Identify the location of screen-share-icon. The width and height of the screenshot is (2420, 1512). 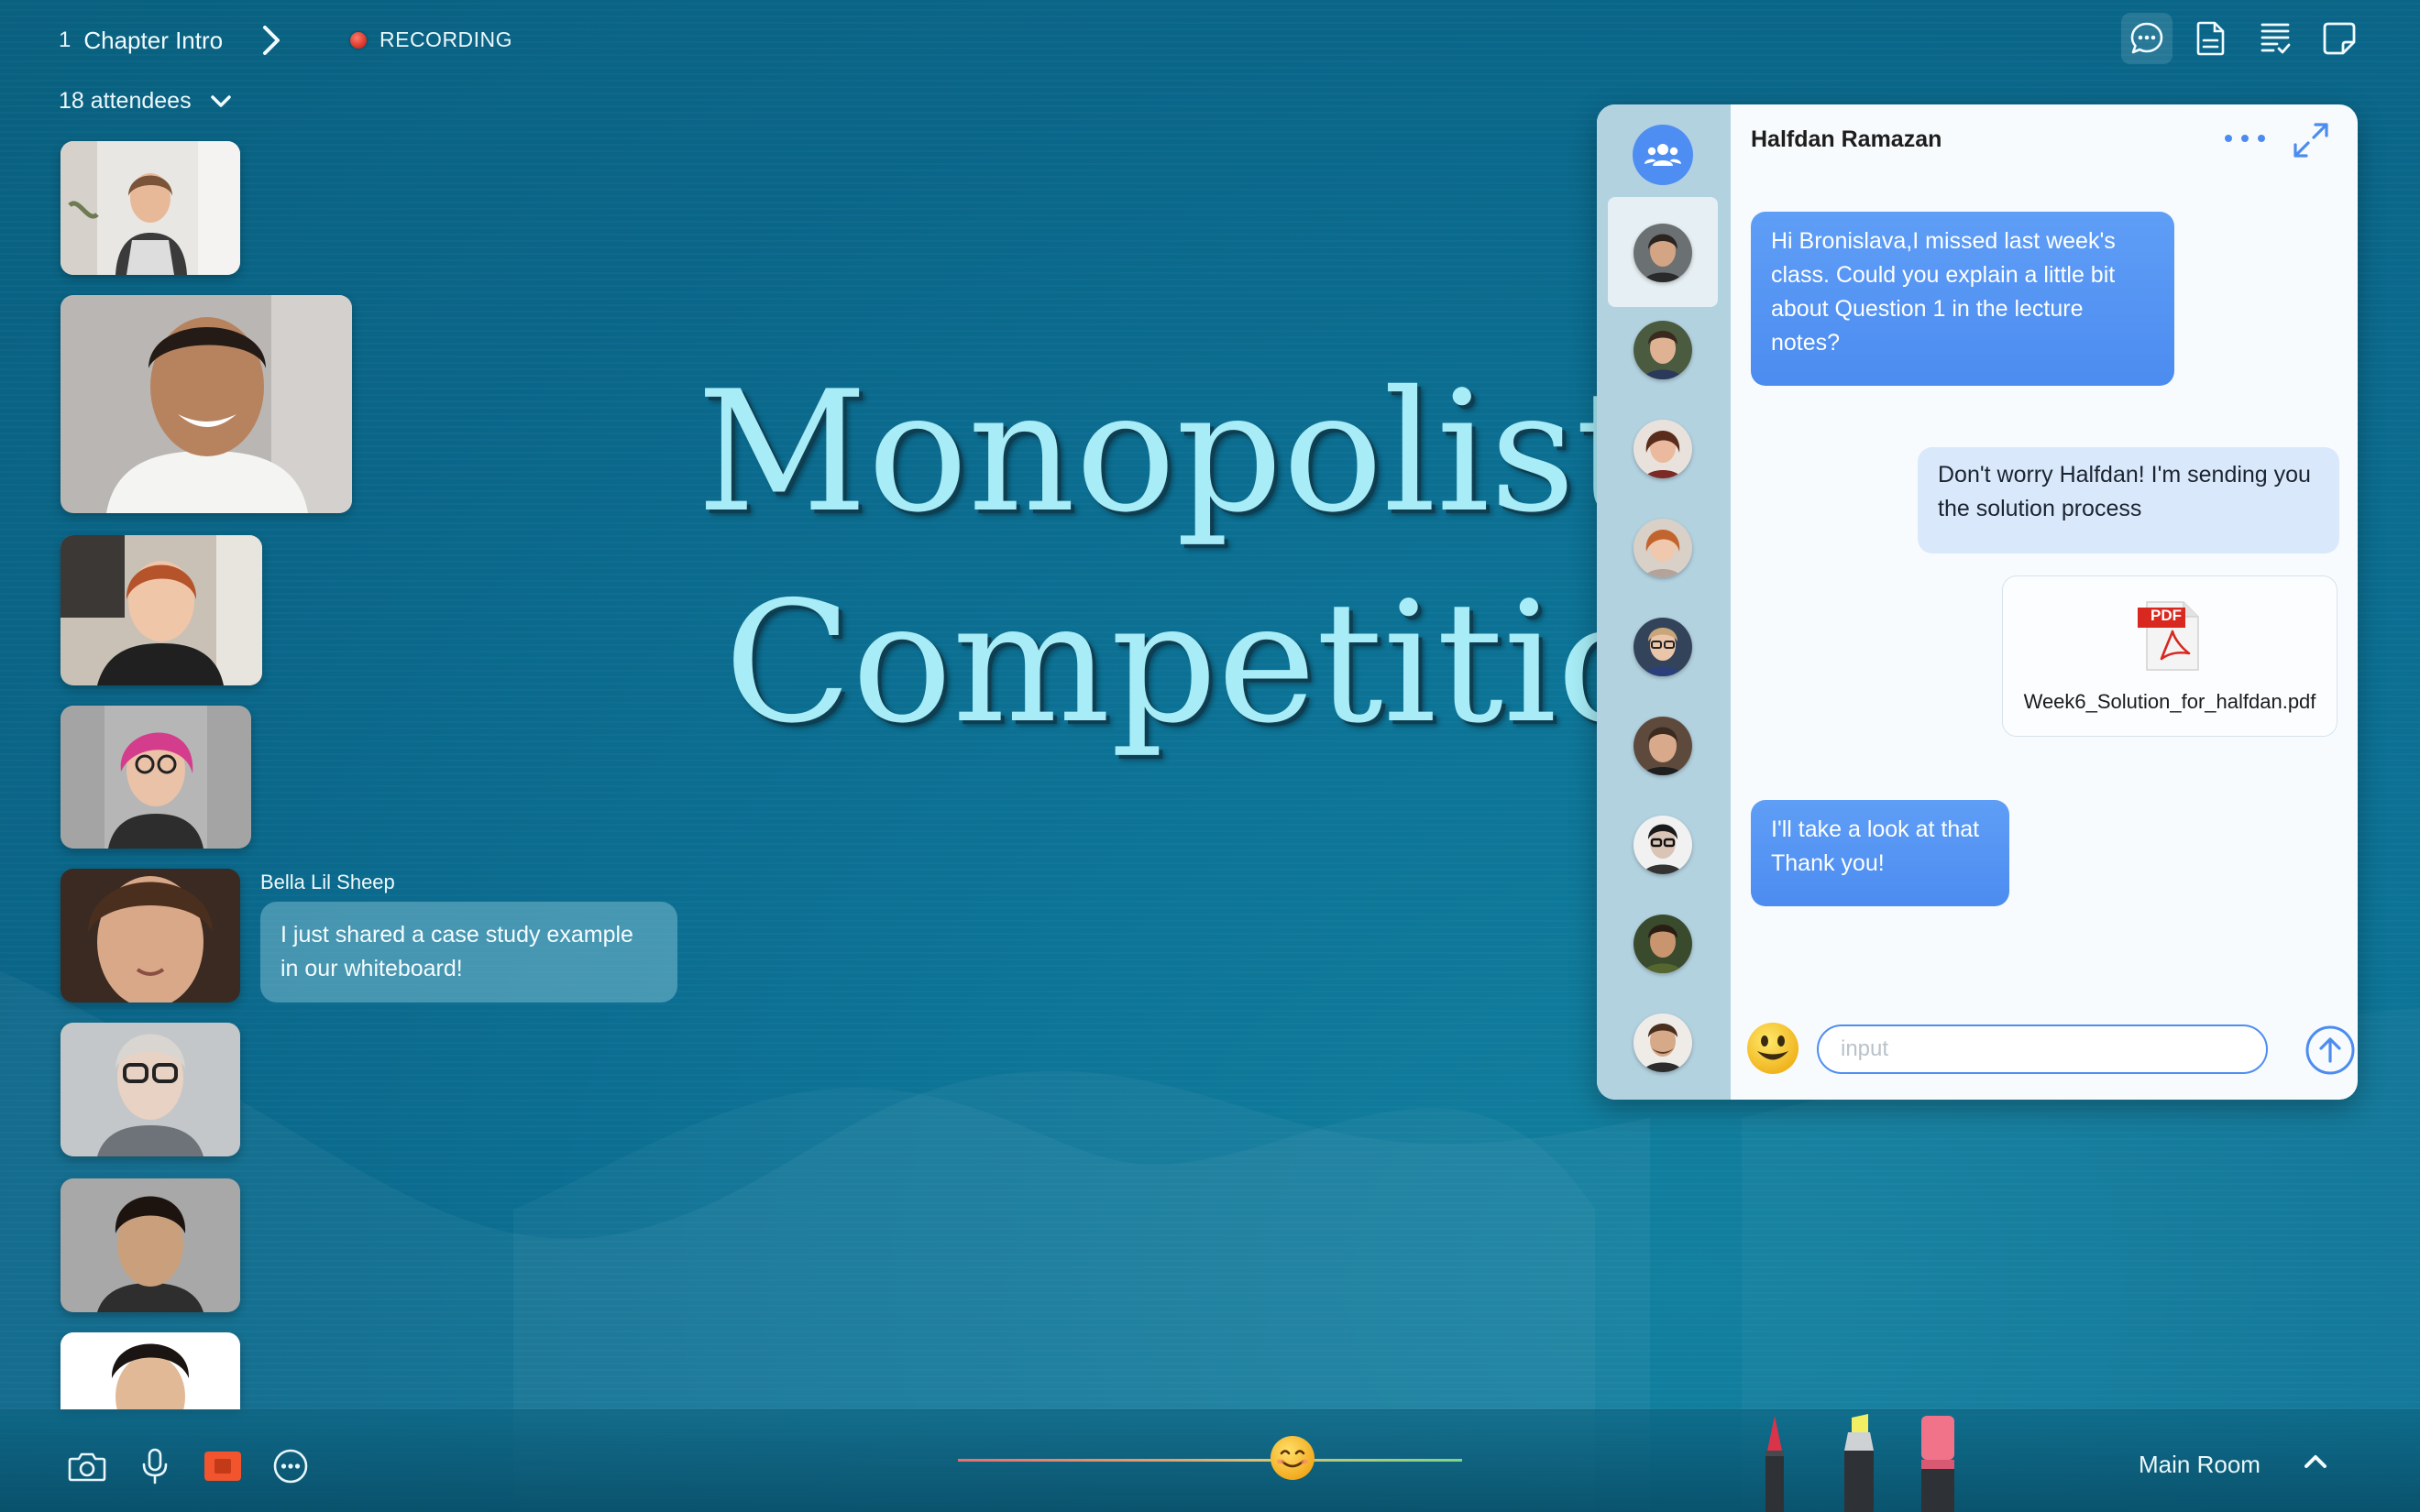
(223, 1466).